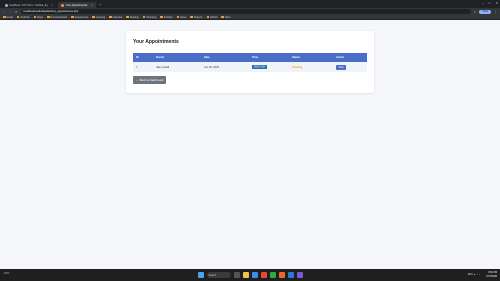 The width and height of the screenshot is (500, 281). Describe the element at coordinates (137, 57) in the screenshot. I see `column-header-id: ID` at that location.